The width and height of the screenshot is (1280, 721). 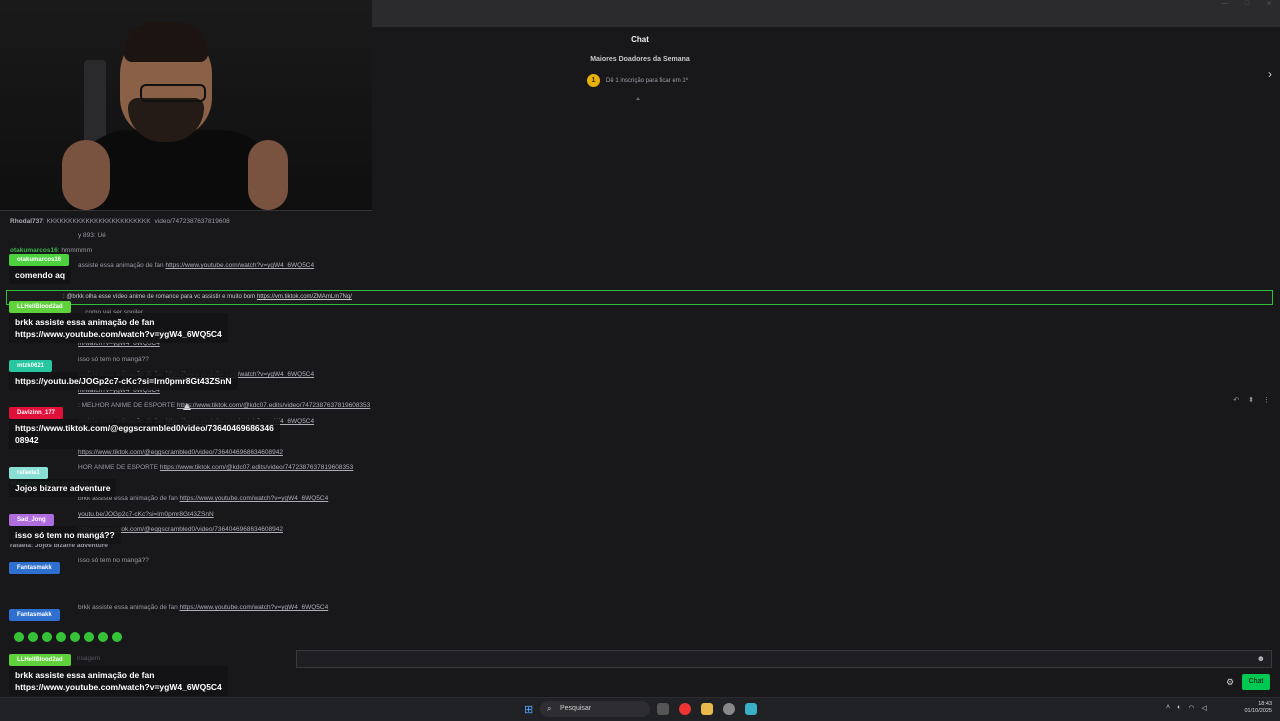 What do you see at coordinates (1191, 708) in the screenshot?
I see `wifi-icon: ◠` at bounding box center [1191, 708].